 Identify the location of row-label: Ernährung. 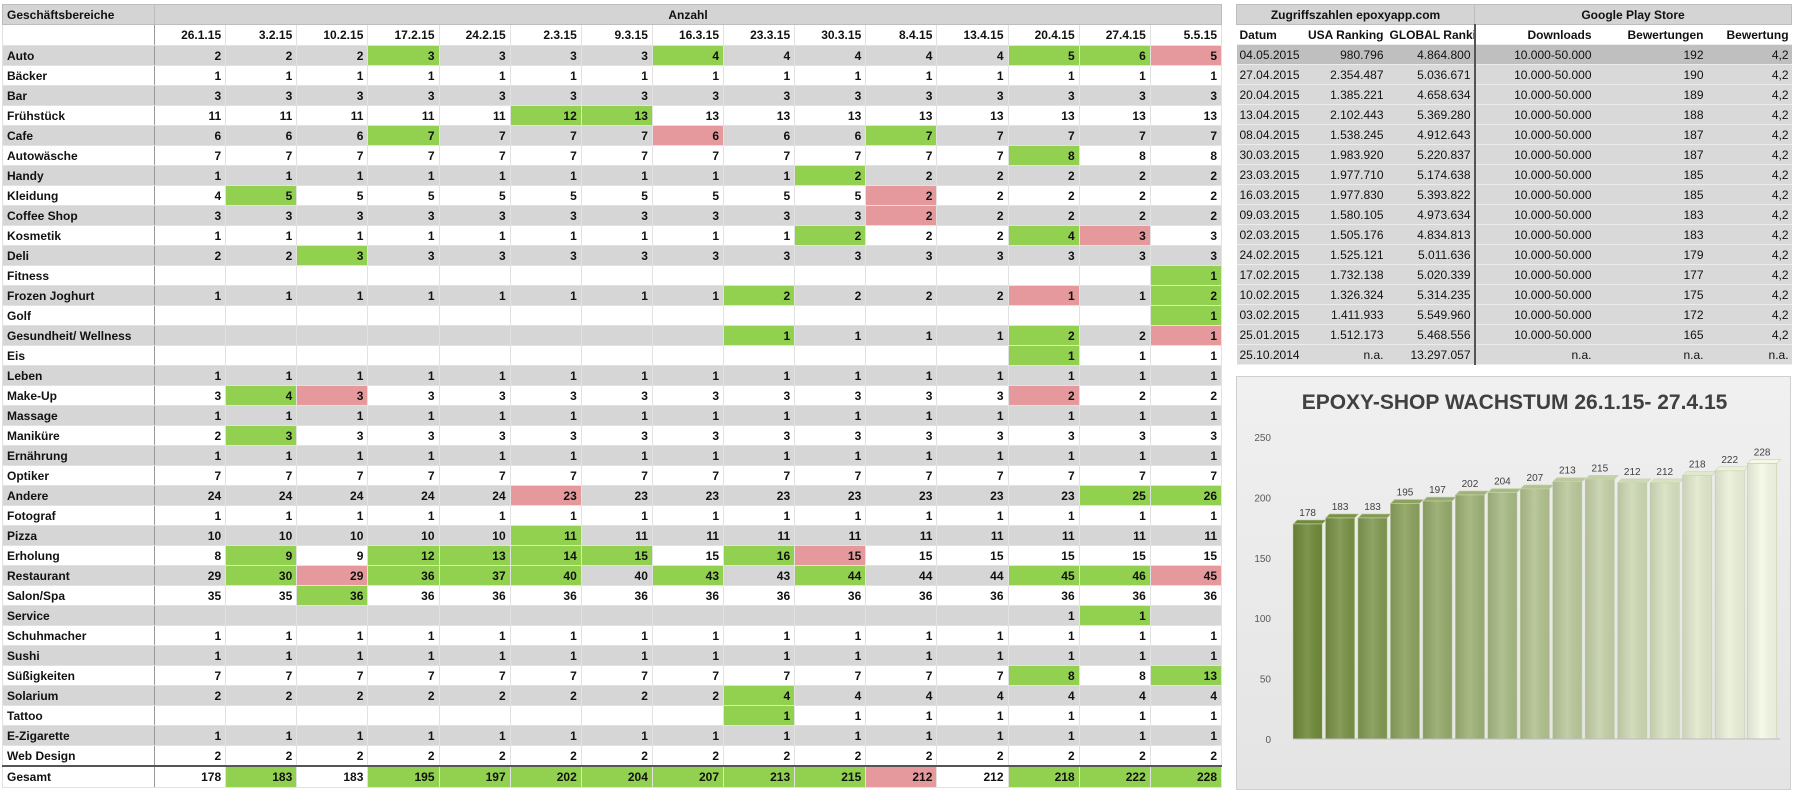
(78, 455).